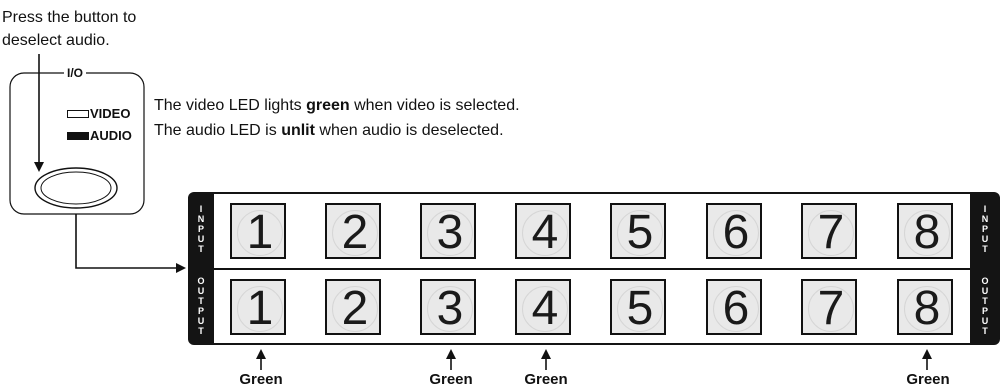 This screenshot has height=392, width=1000. Describe the element at coordinates (78, 114) in the screenshot. I see `video-led` at that location.